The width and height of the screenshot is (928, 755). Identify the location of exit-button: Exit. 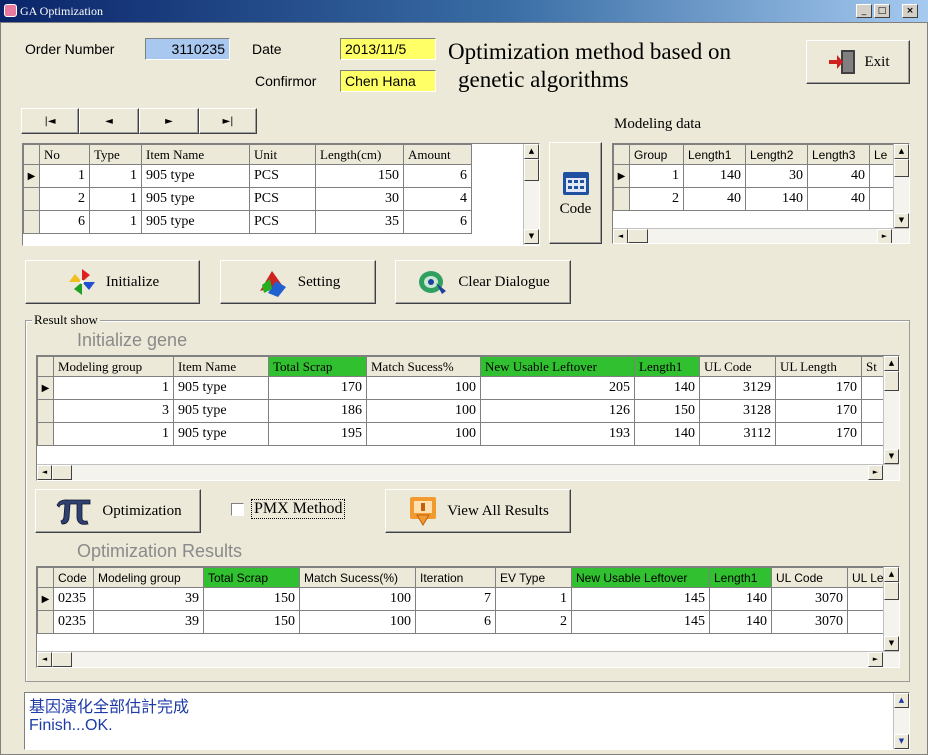
(858, 62).